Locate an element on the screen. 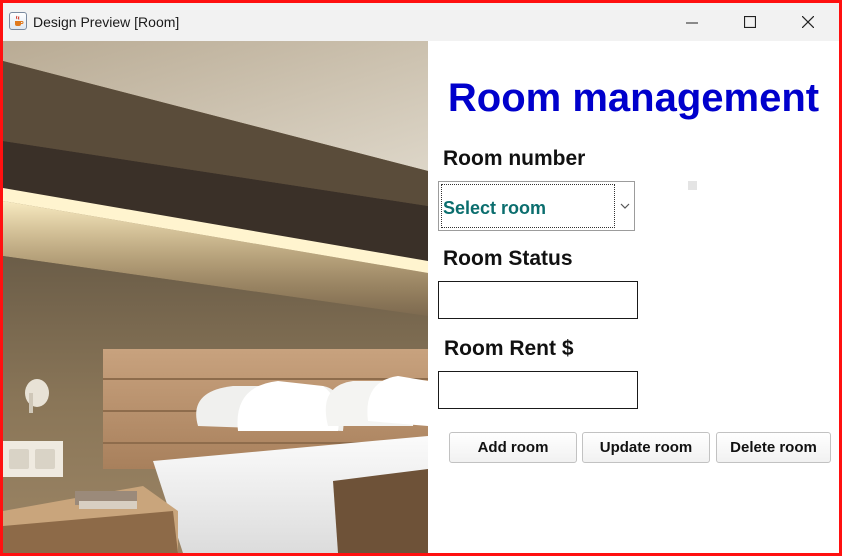 The height and width of the screenshot is (556, 842). add-room-button: Add room is located at coordinates (513, 447).